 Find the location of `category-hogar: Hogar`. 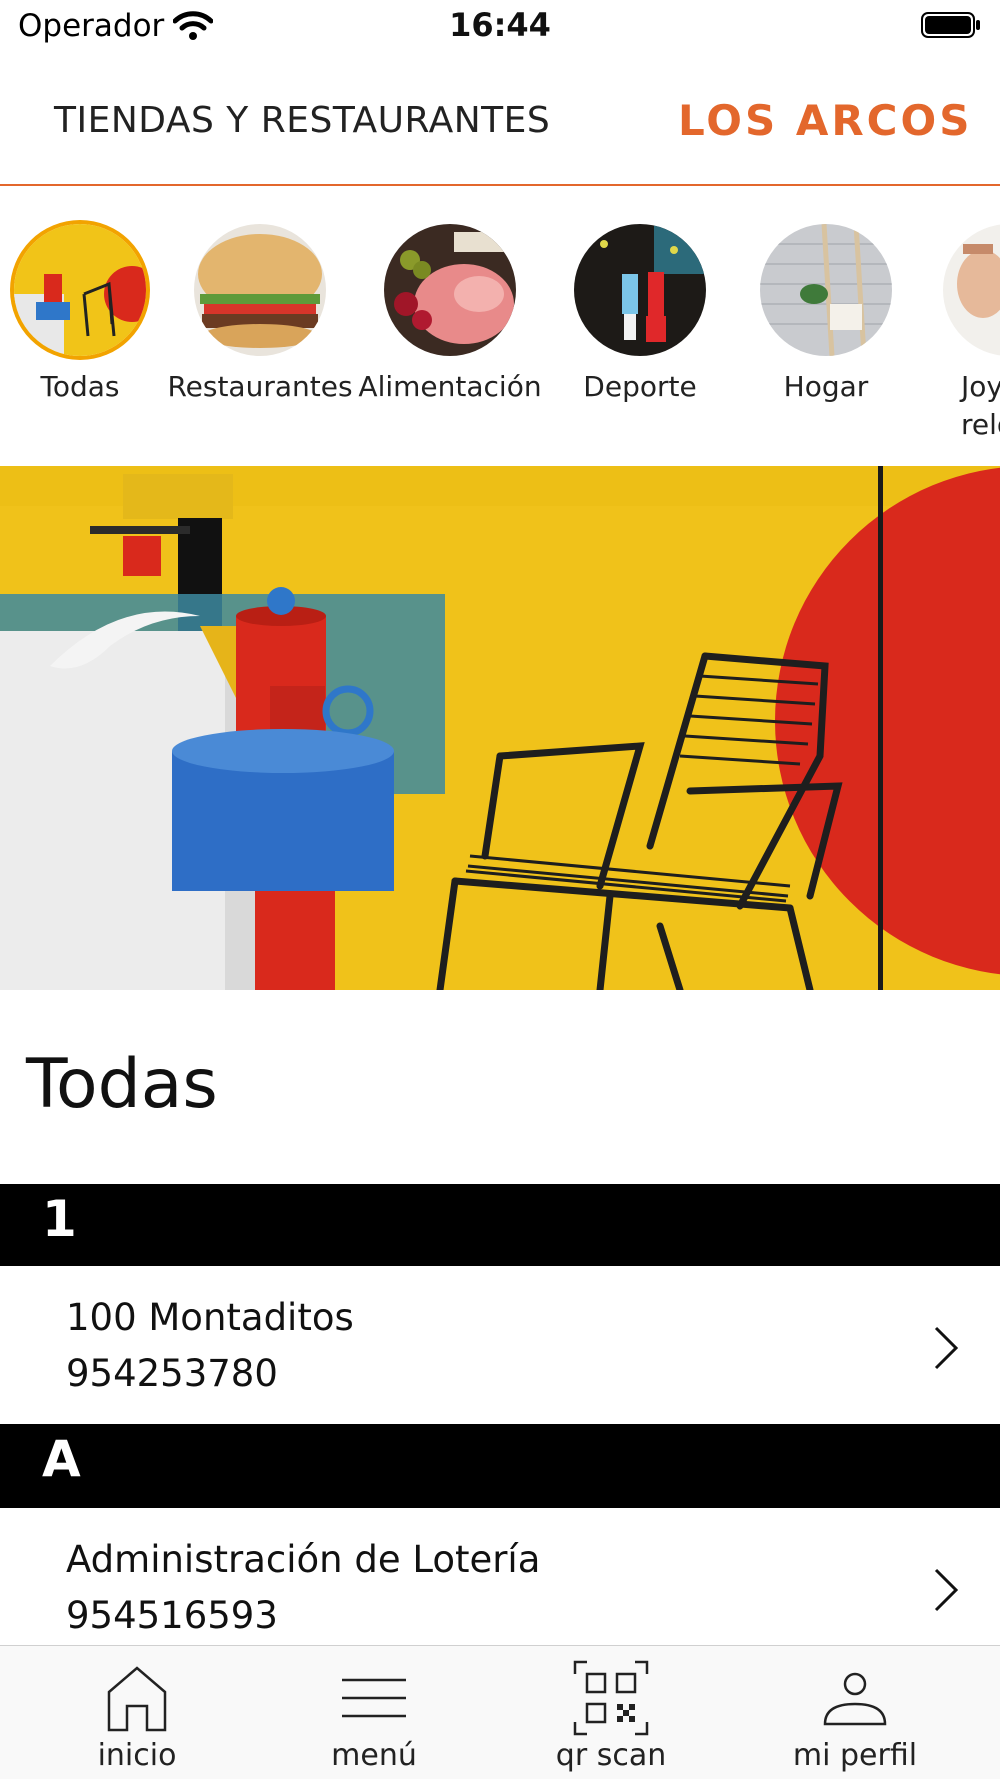

category-hogar: Hogar is located at coordinates (826, 315).